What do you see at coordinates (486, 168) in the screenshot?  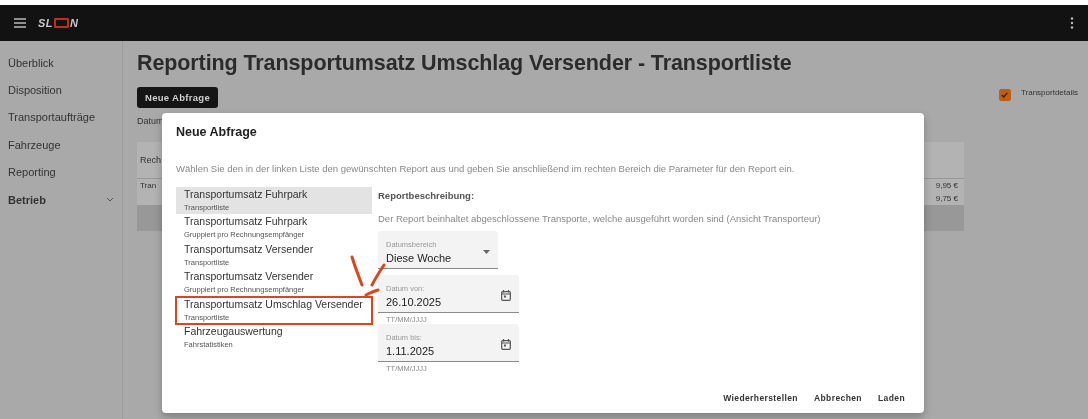 I see `dialog-instructions: Wählen Sie den in der linken Liste den gewünschten Report aus und geben Sie anschließend im rechten Bereich die Parameter für den Report ein.` at bounding box center [486, 168].